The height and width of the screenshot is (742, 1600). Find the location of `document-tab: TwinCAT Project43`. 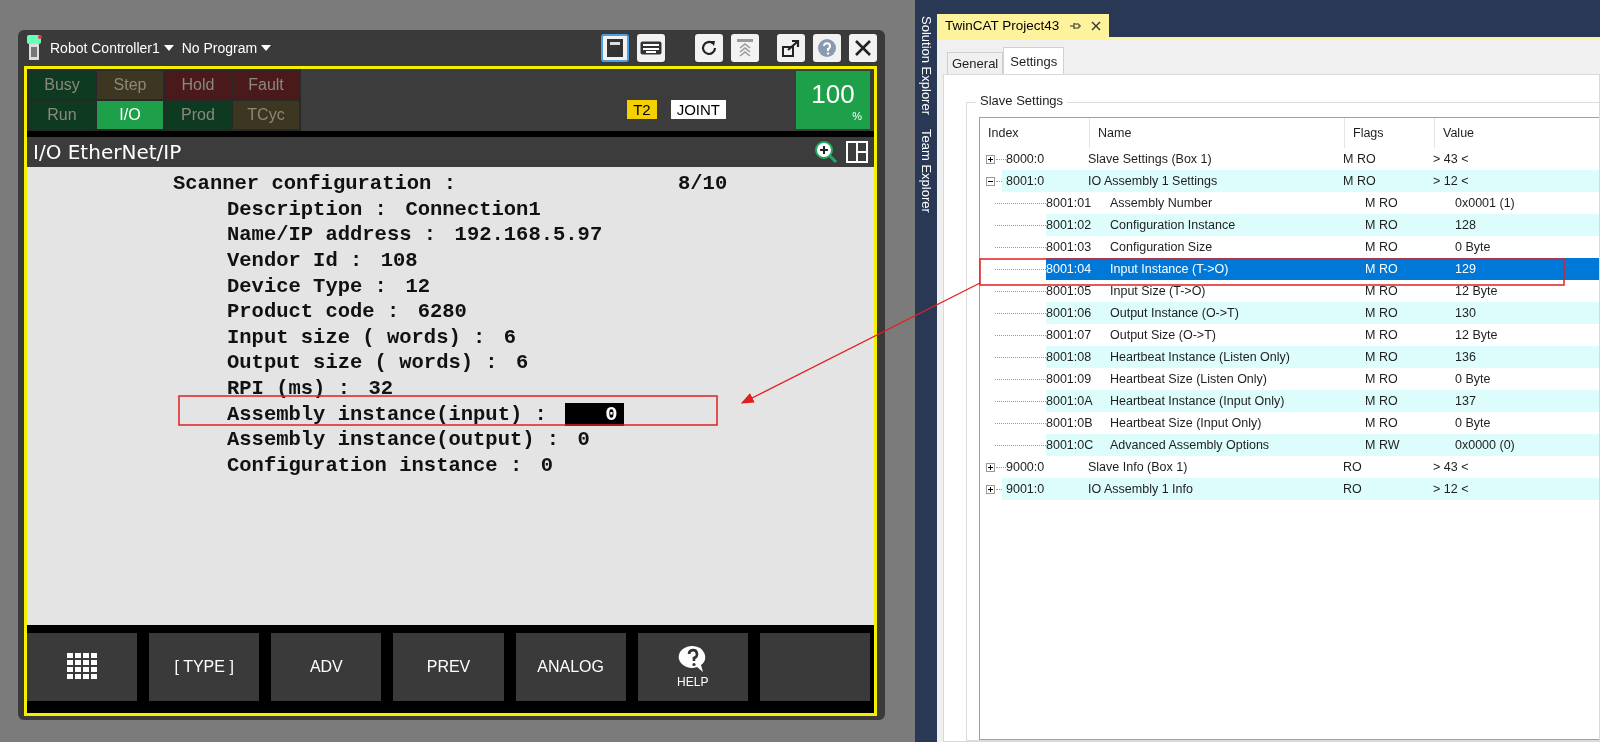

document-tab: TwinCAT Project43 is located at coordinates (1023, 25).